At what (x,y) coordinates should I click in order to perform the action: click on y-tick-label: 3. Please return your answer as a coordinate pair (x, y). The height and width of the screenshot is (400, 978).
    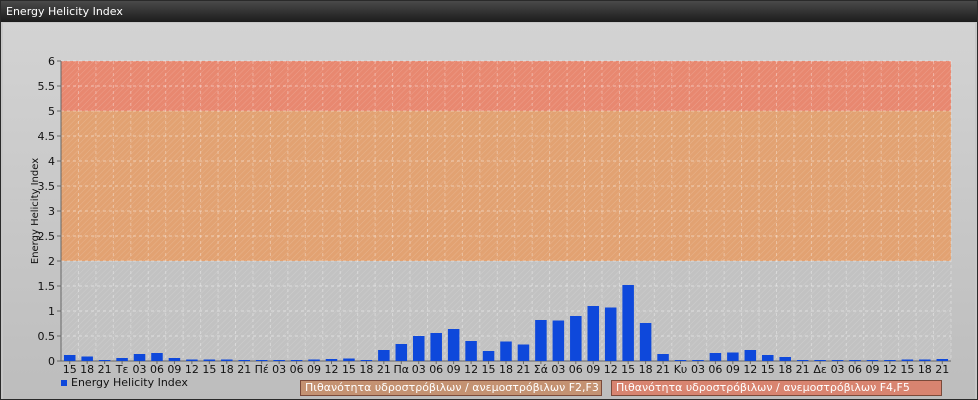
    Looking at the image, I should click on (51, 211).